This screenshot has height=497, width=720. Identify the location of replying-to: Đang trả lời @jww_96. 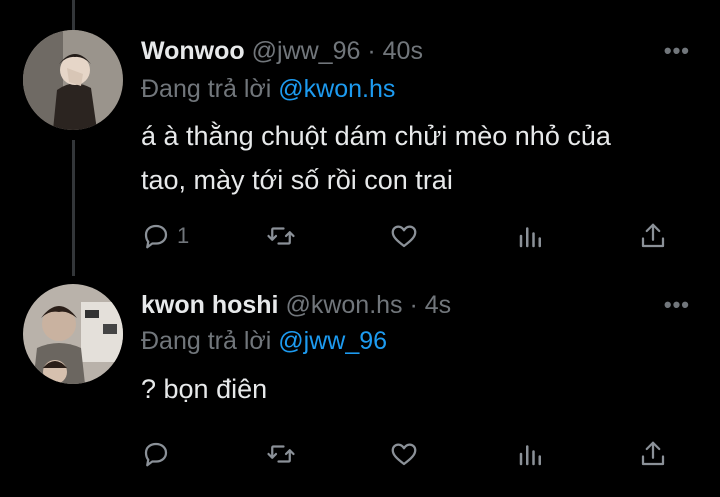
(264, 341).